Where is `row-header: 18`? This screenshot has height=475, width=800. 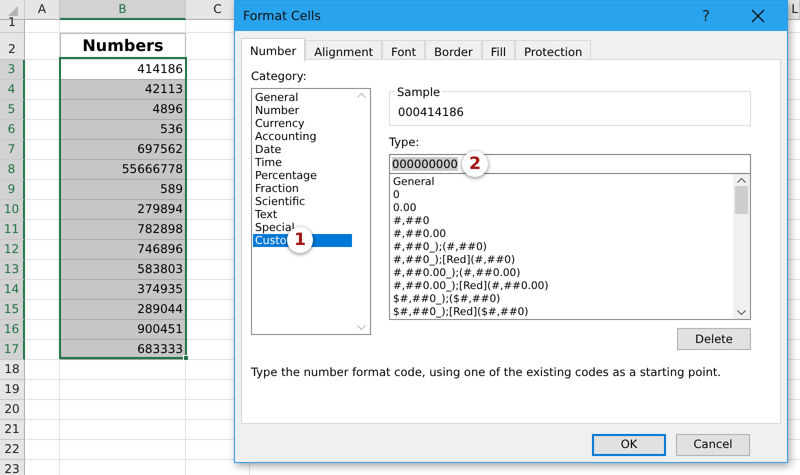 row-header: 18 is located at coordinates (12, 370).